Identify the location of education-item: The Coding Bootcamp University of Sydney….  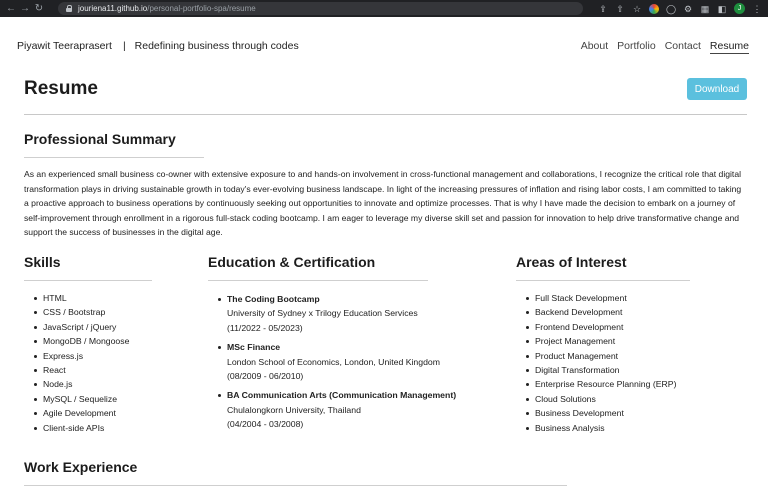
(336, 313).